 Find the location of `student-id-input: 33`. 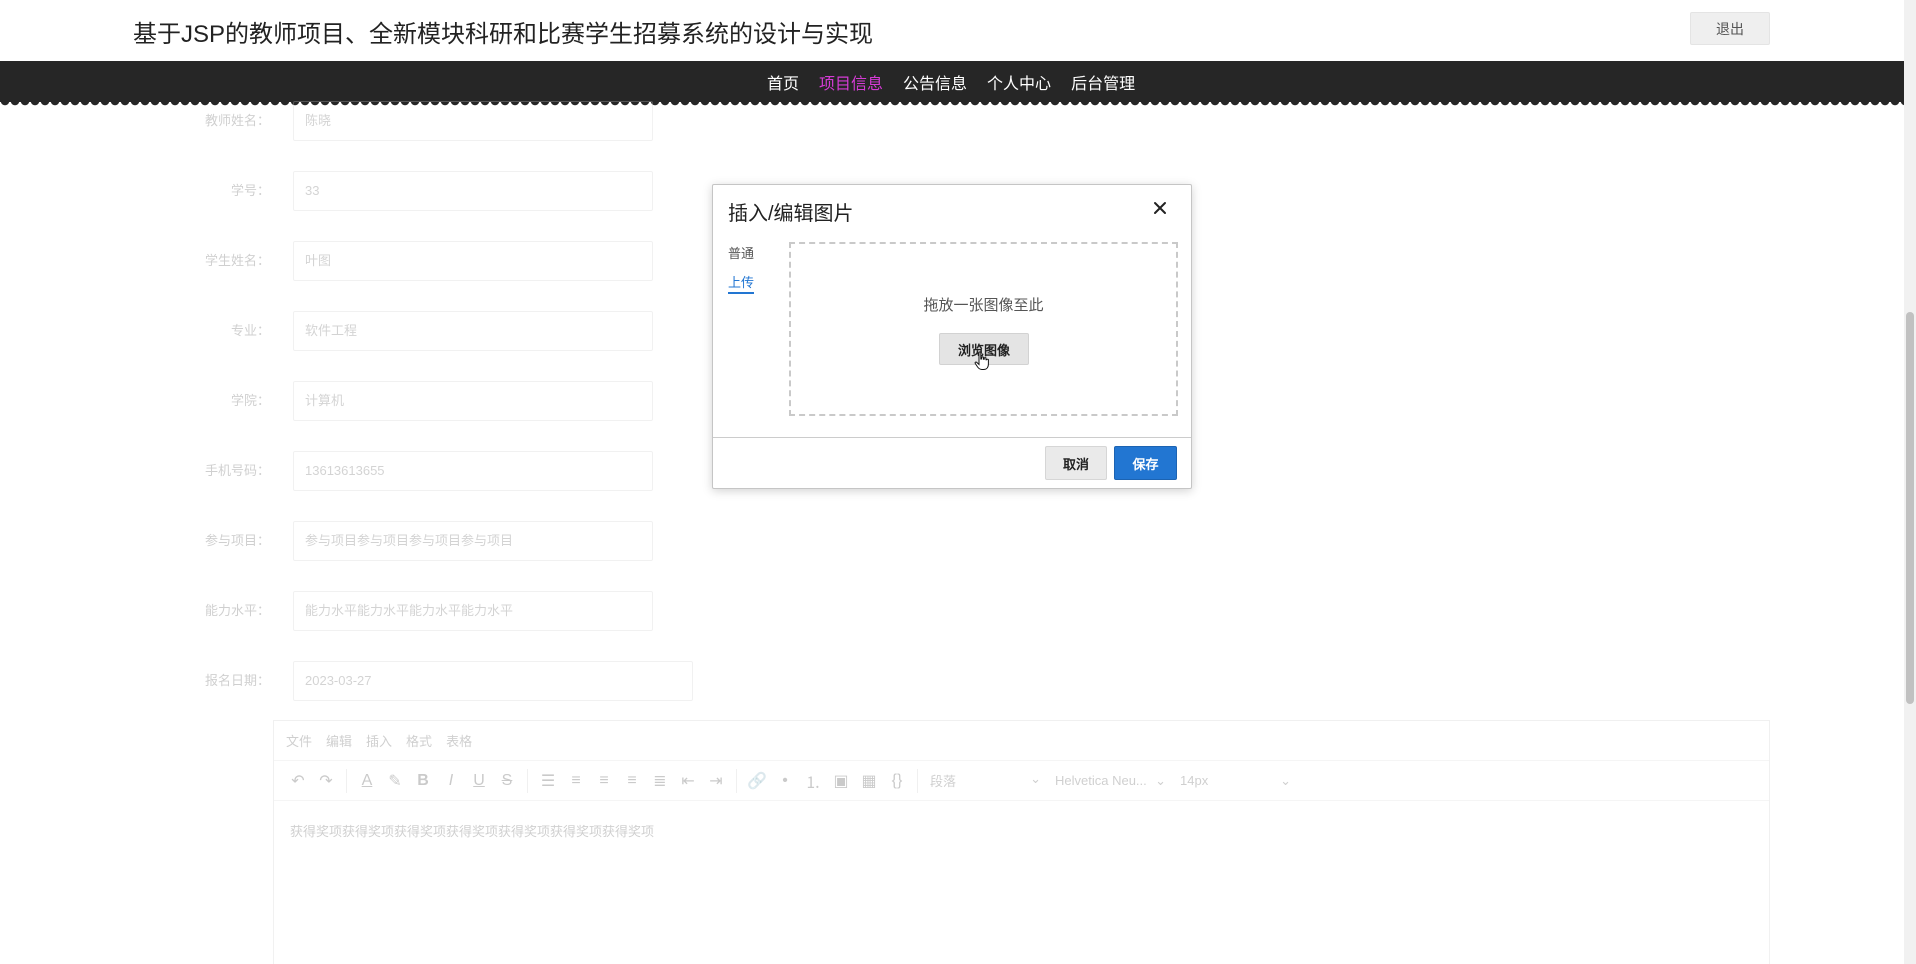

student-id-input: 33 is located at coordinates (473, 191).